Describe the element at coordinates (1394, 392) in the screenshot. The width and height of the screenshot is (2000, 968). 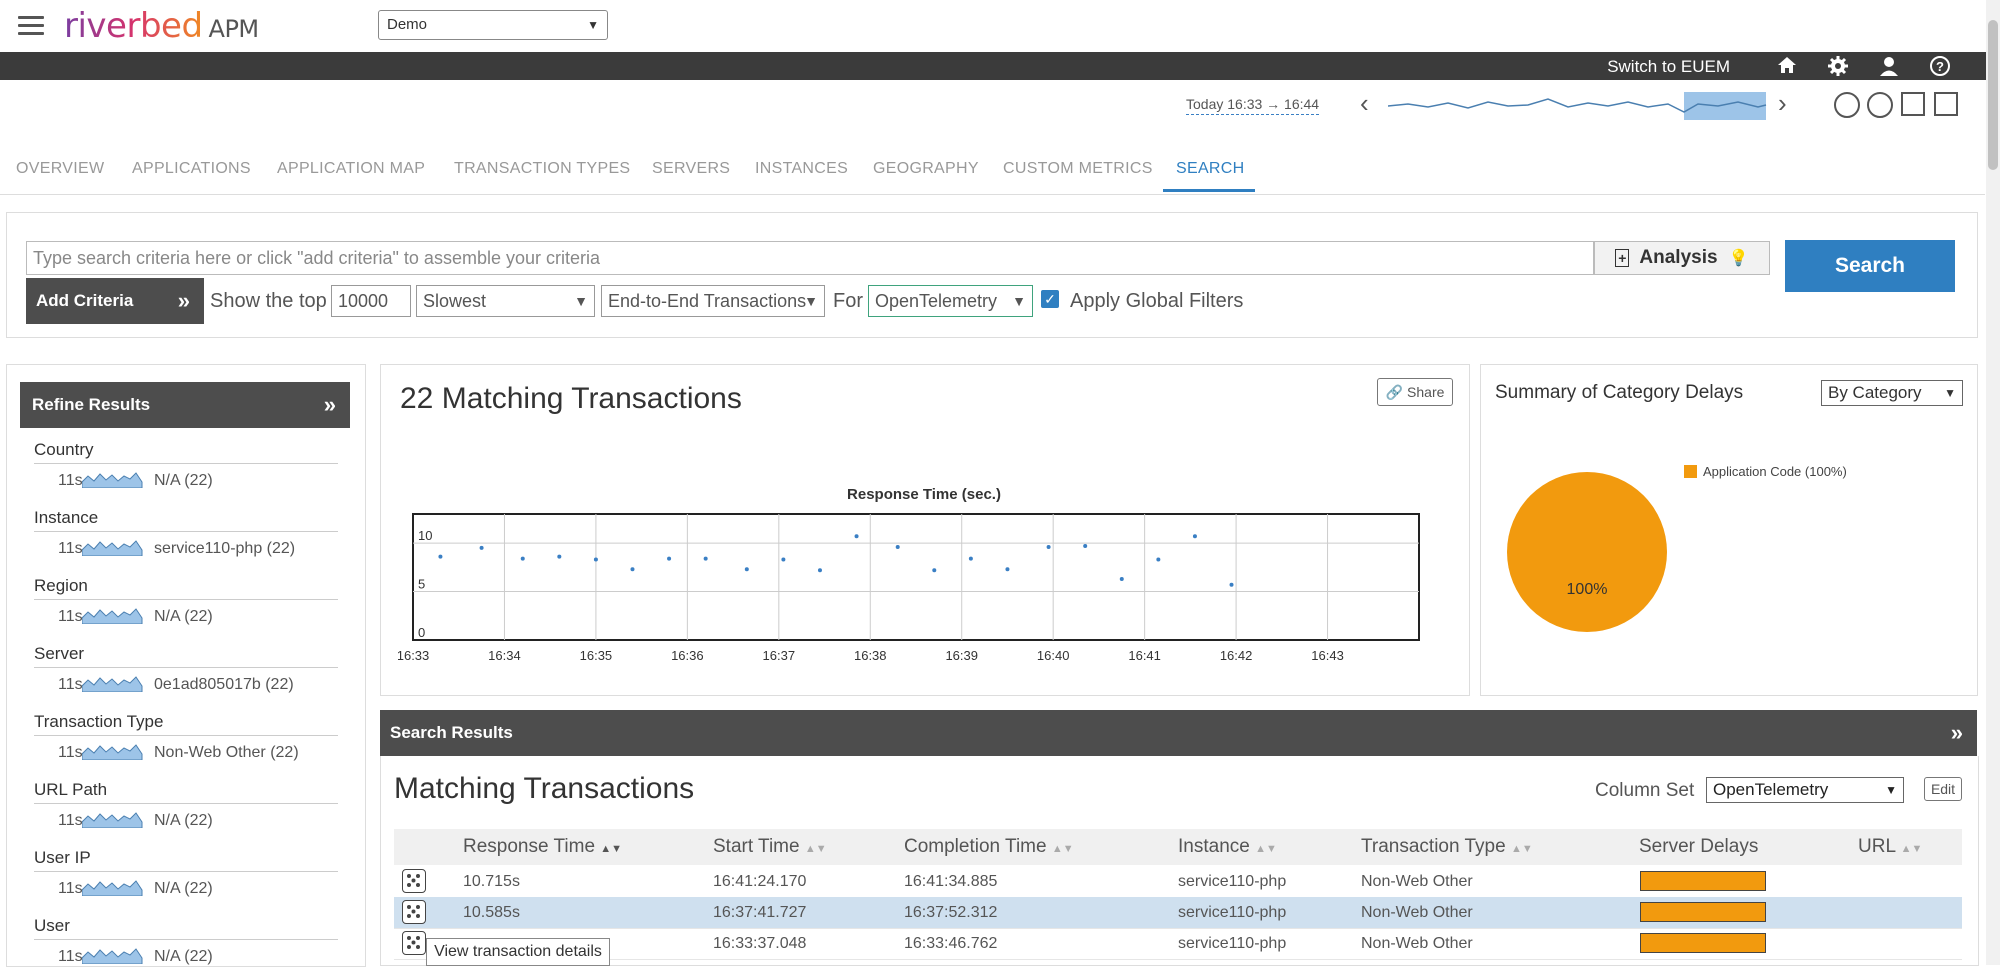
I see `link-icon: 🔗` at that location.